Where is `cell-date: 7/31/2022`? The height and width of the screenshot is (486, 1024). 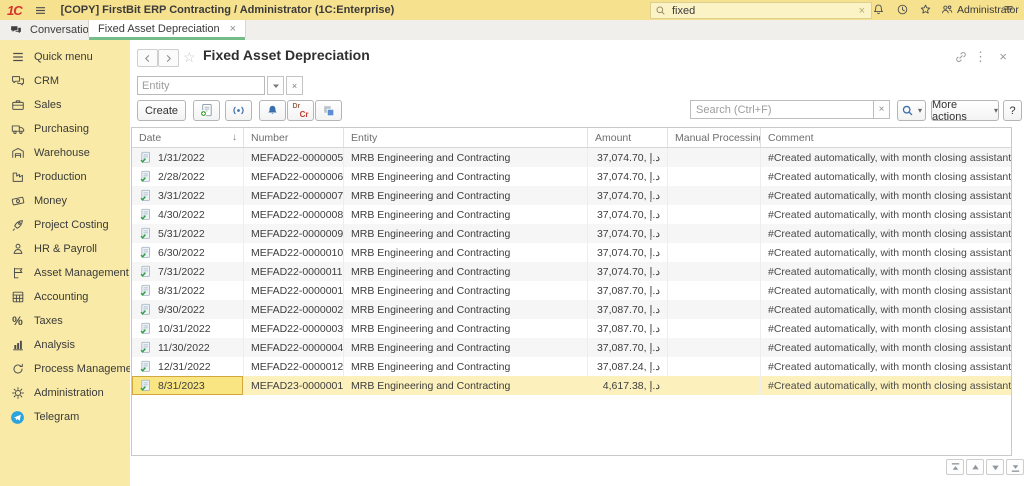 cell-date: 7/31/2022 is located at coordinates (188, 271).